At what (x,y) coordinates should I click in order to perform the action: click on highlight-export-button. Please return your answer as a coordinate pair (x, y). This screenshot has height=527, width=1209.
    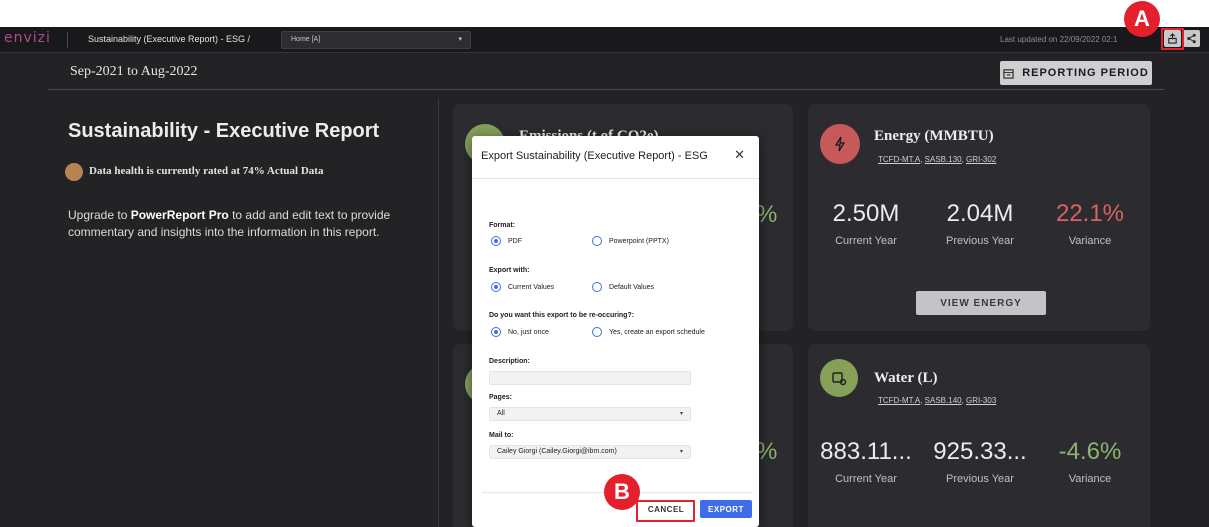
    Looking at the image, I should click on (1172, 39).